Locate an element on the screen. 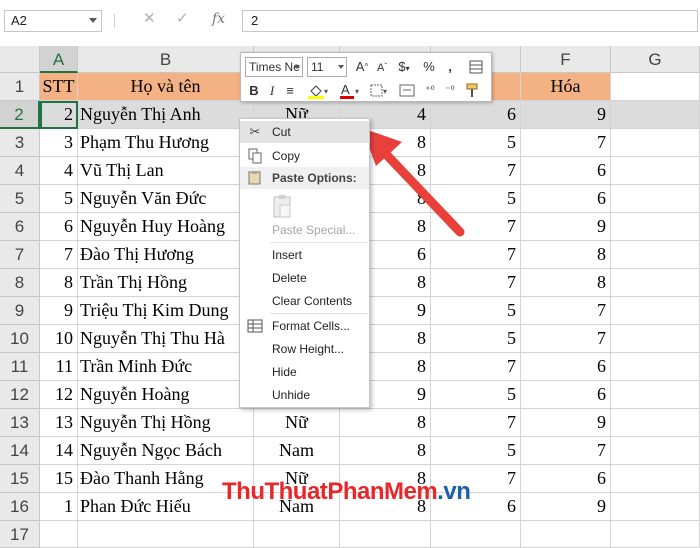 The image size is (700, 548). menu-item-label: Delete is located at coordinates (289, 278).